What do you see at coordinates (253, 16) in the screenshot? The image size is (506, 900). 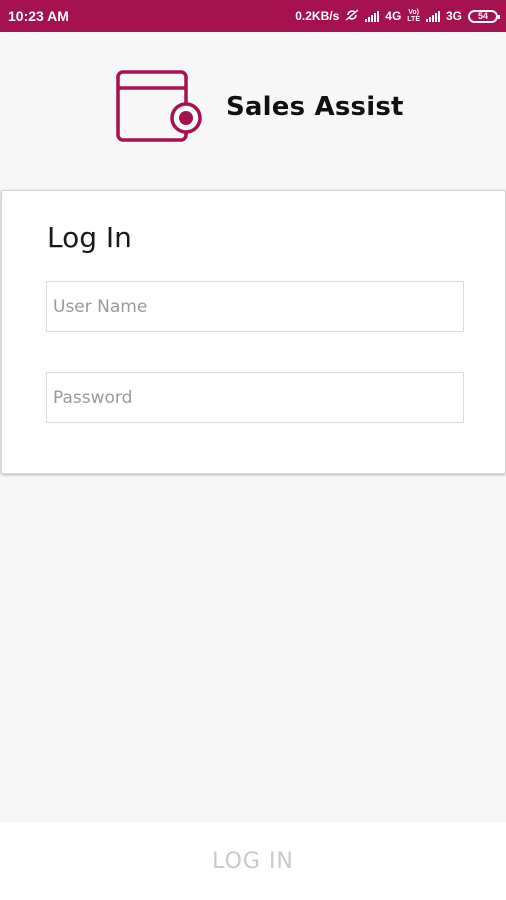 I see `status-bar: 10:23 AM 0.2KB/s 4G Vo) LTE 3G 54` at bounding box center [253, 16].